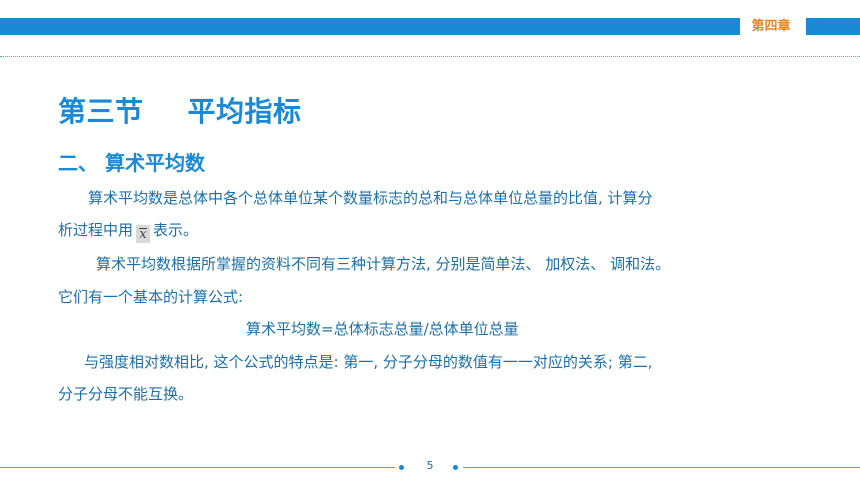 The width and height of the screenshot is (860, 484). What do you see at coordinates (430, 56) in the screenshot?
I see `header-divider` at bounding box center [430, 56].